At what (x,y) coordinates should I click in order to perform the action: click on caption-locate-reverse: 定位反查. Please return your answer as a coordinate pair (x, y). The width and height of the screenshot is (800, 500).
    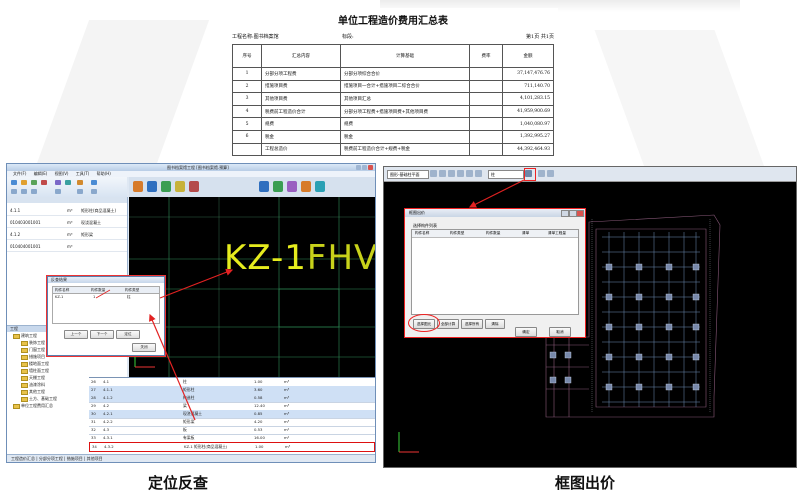
    Looking at the image, I should click on (178, 483).